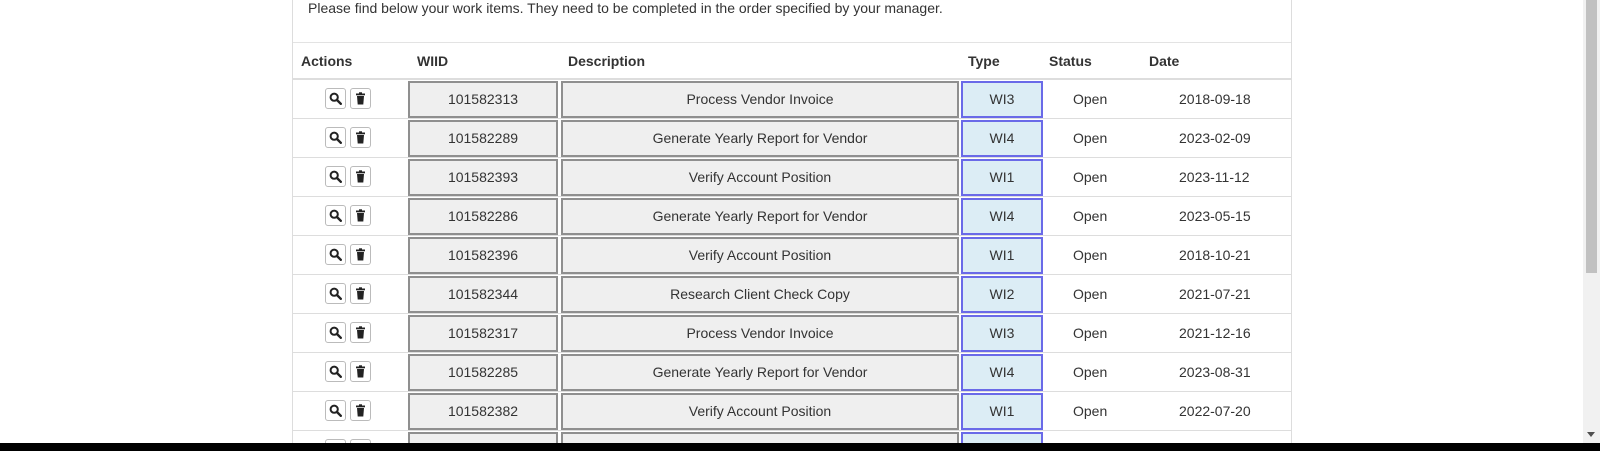 This screenshot has width=1600, height=451. Describe the element at coordinates (432, 61) in the screenshot. I see `column-header-wiid: WIID` at that location.